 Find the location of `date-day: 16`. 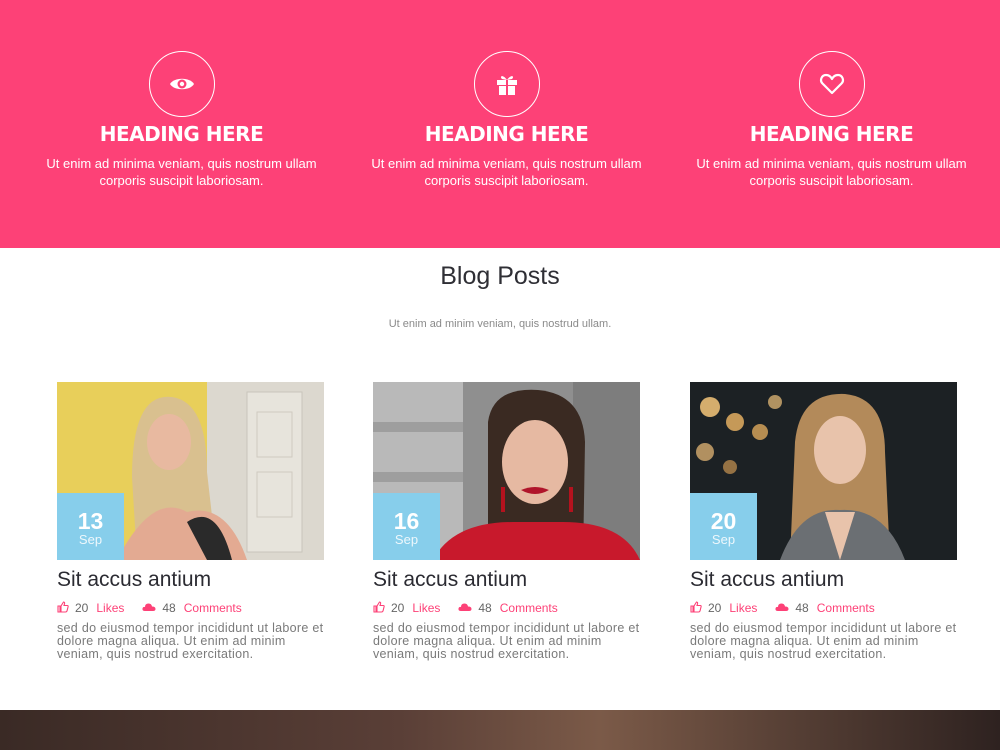

date-day: 16 is located at coordinates (406, 521).